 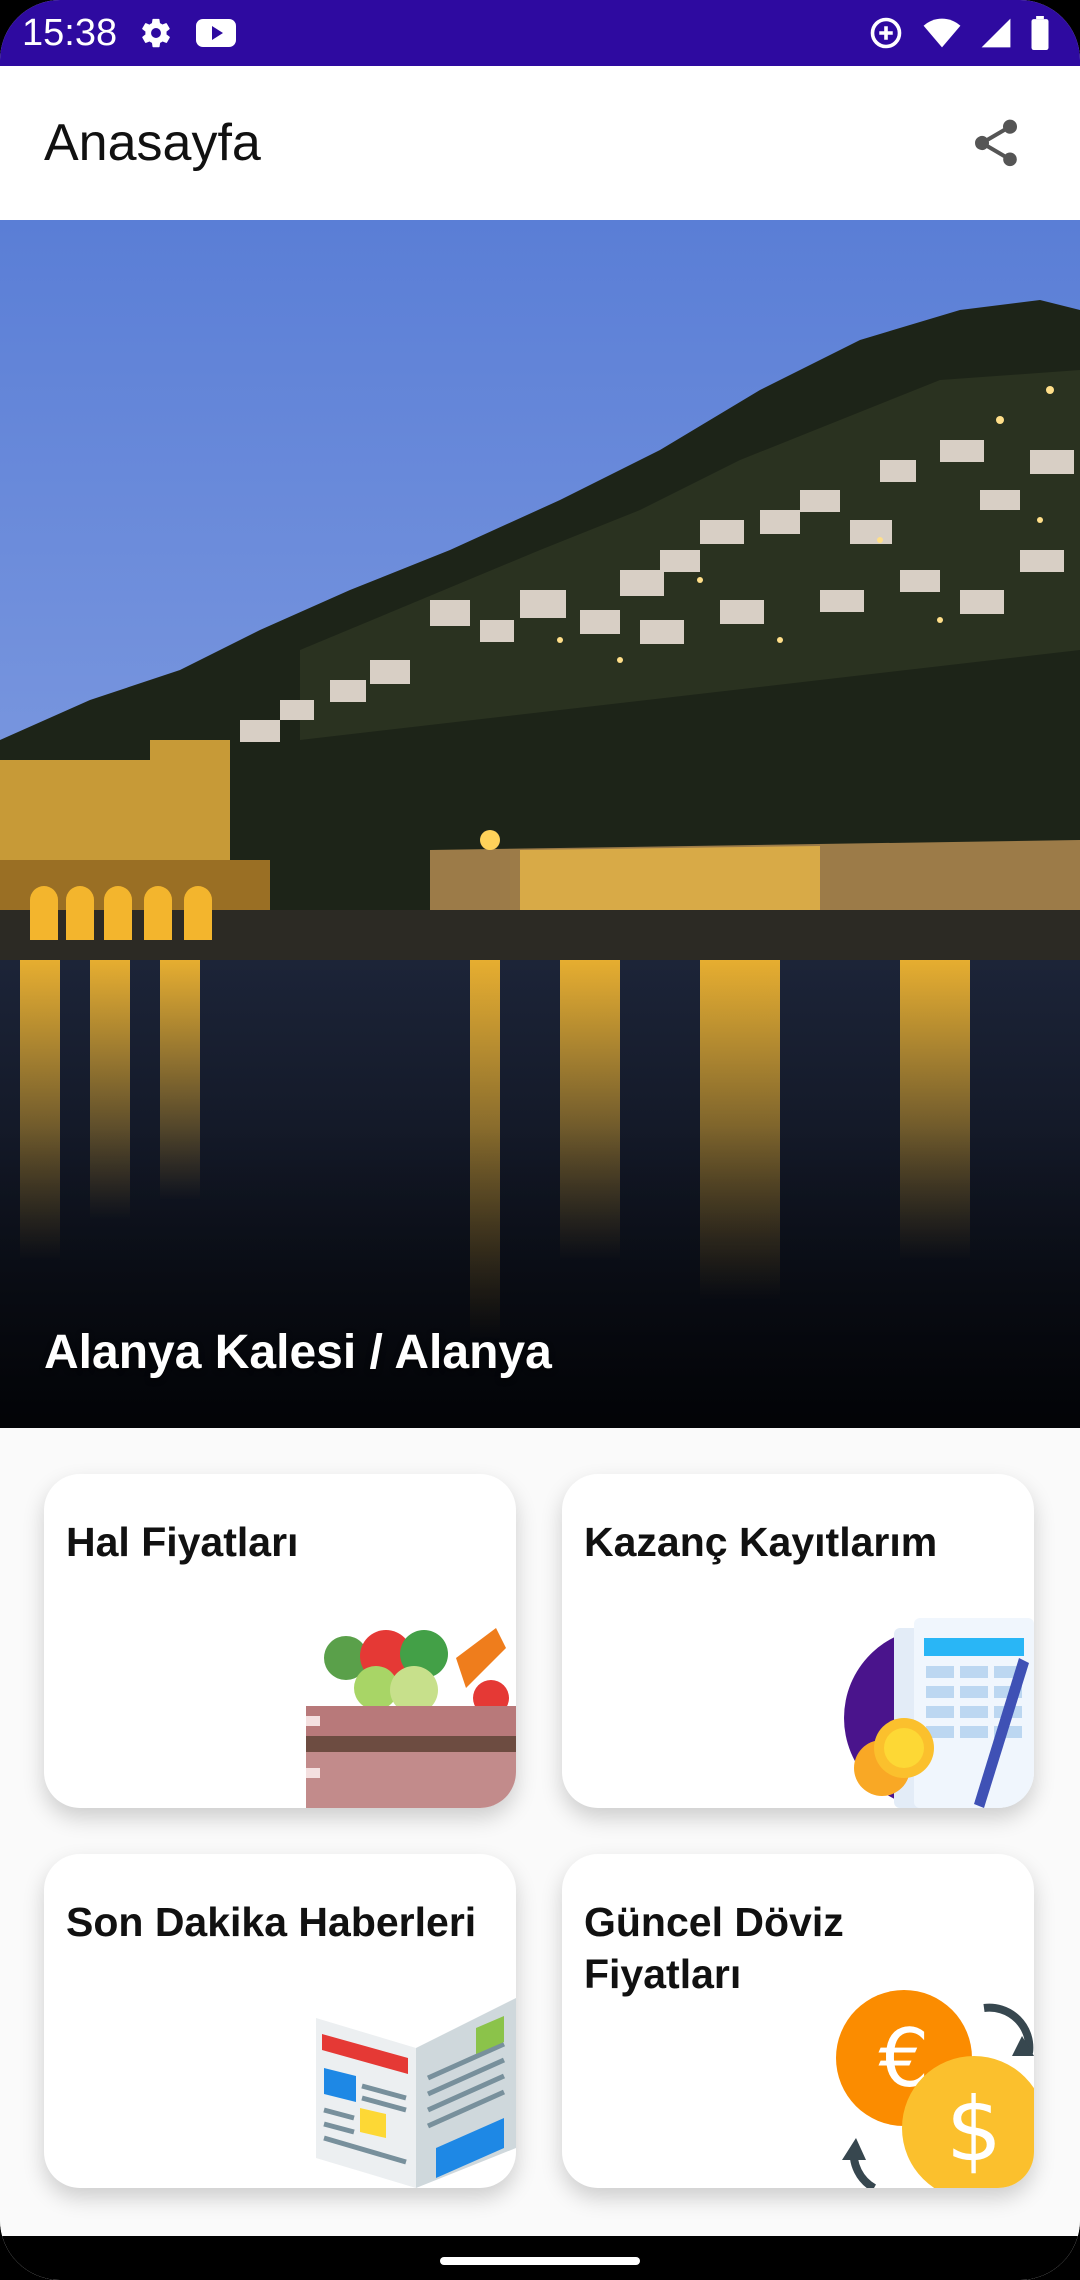 I want to click on card-title: Güncel Döviz Fiyatları, so click(x=714, y=1948).